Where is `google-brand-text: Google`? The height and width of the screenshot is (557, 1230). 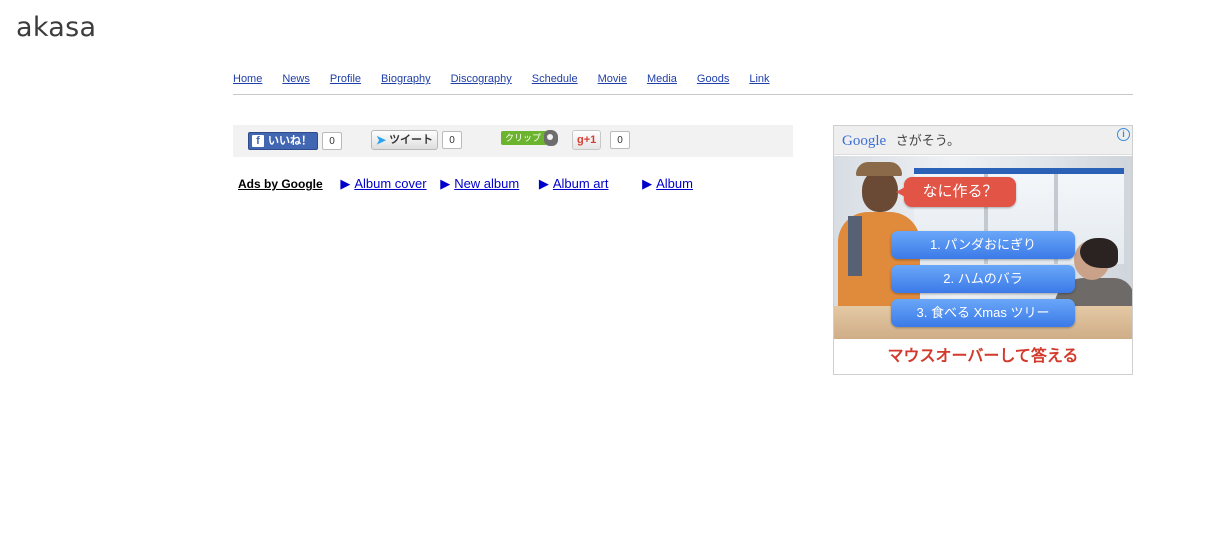
google-brand-text: Google is located at coordinates (864, 141).